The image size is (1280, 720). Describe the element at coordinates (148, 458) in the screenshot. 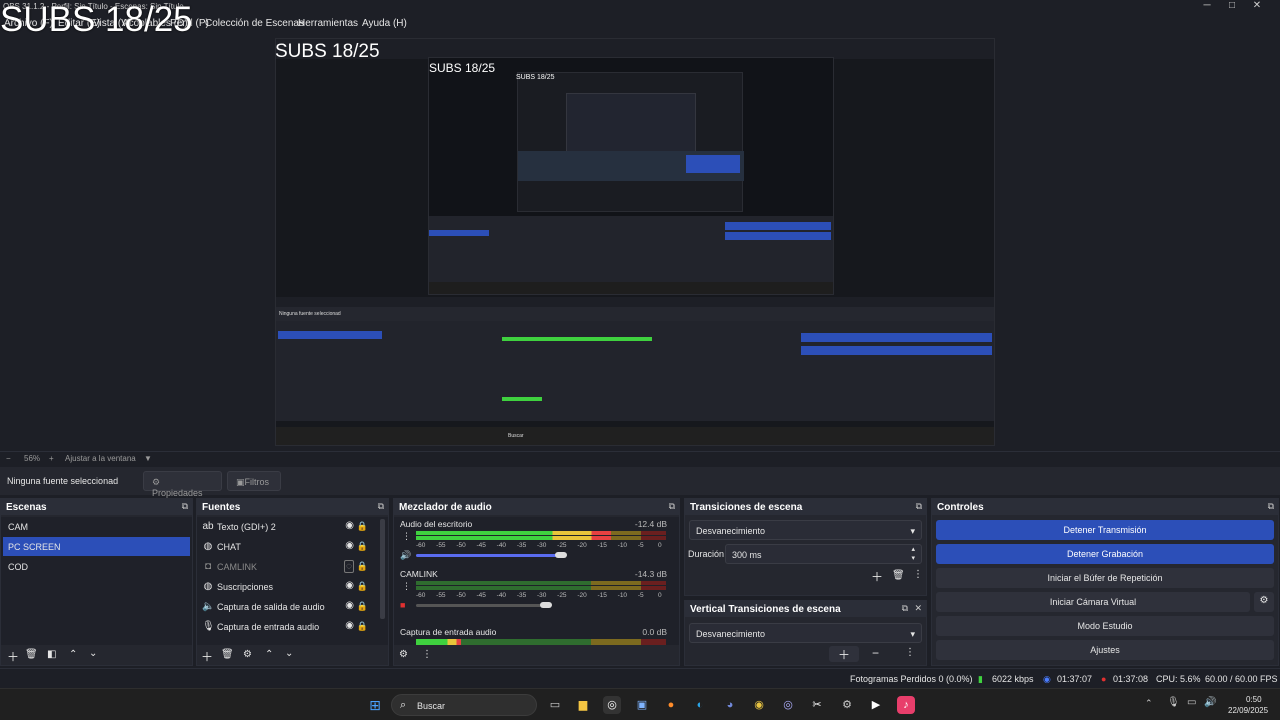

I see `zoom-dropdown-icon: ▼` at that location.